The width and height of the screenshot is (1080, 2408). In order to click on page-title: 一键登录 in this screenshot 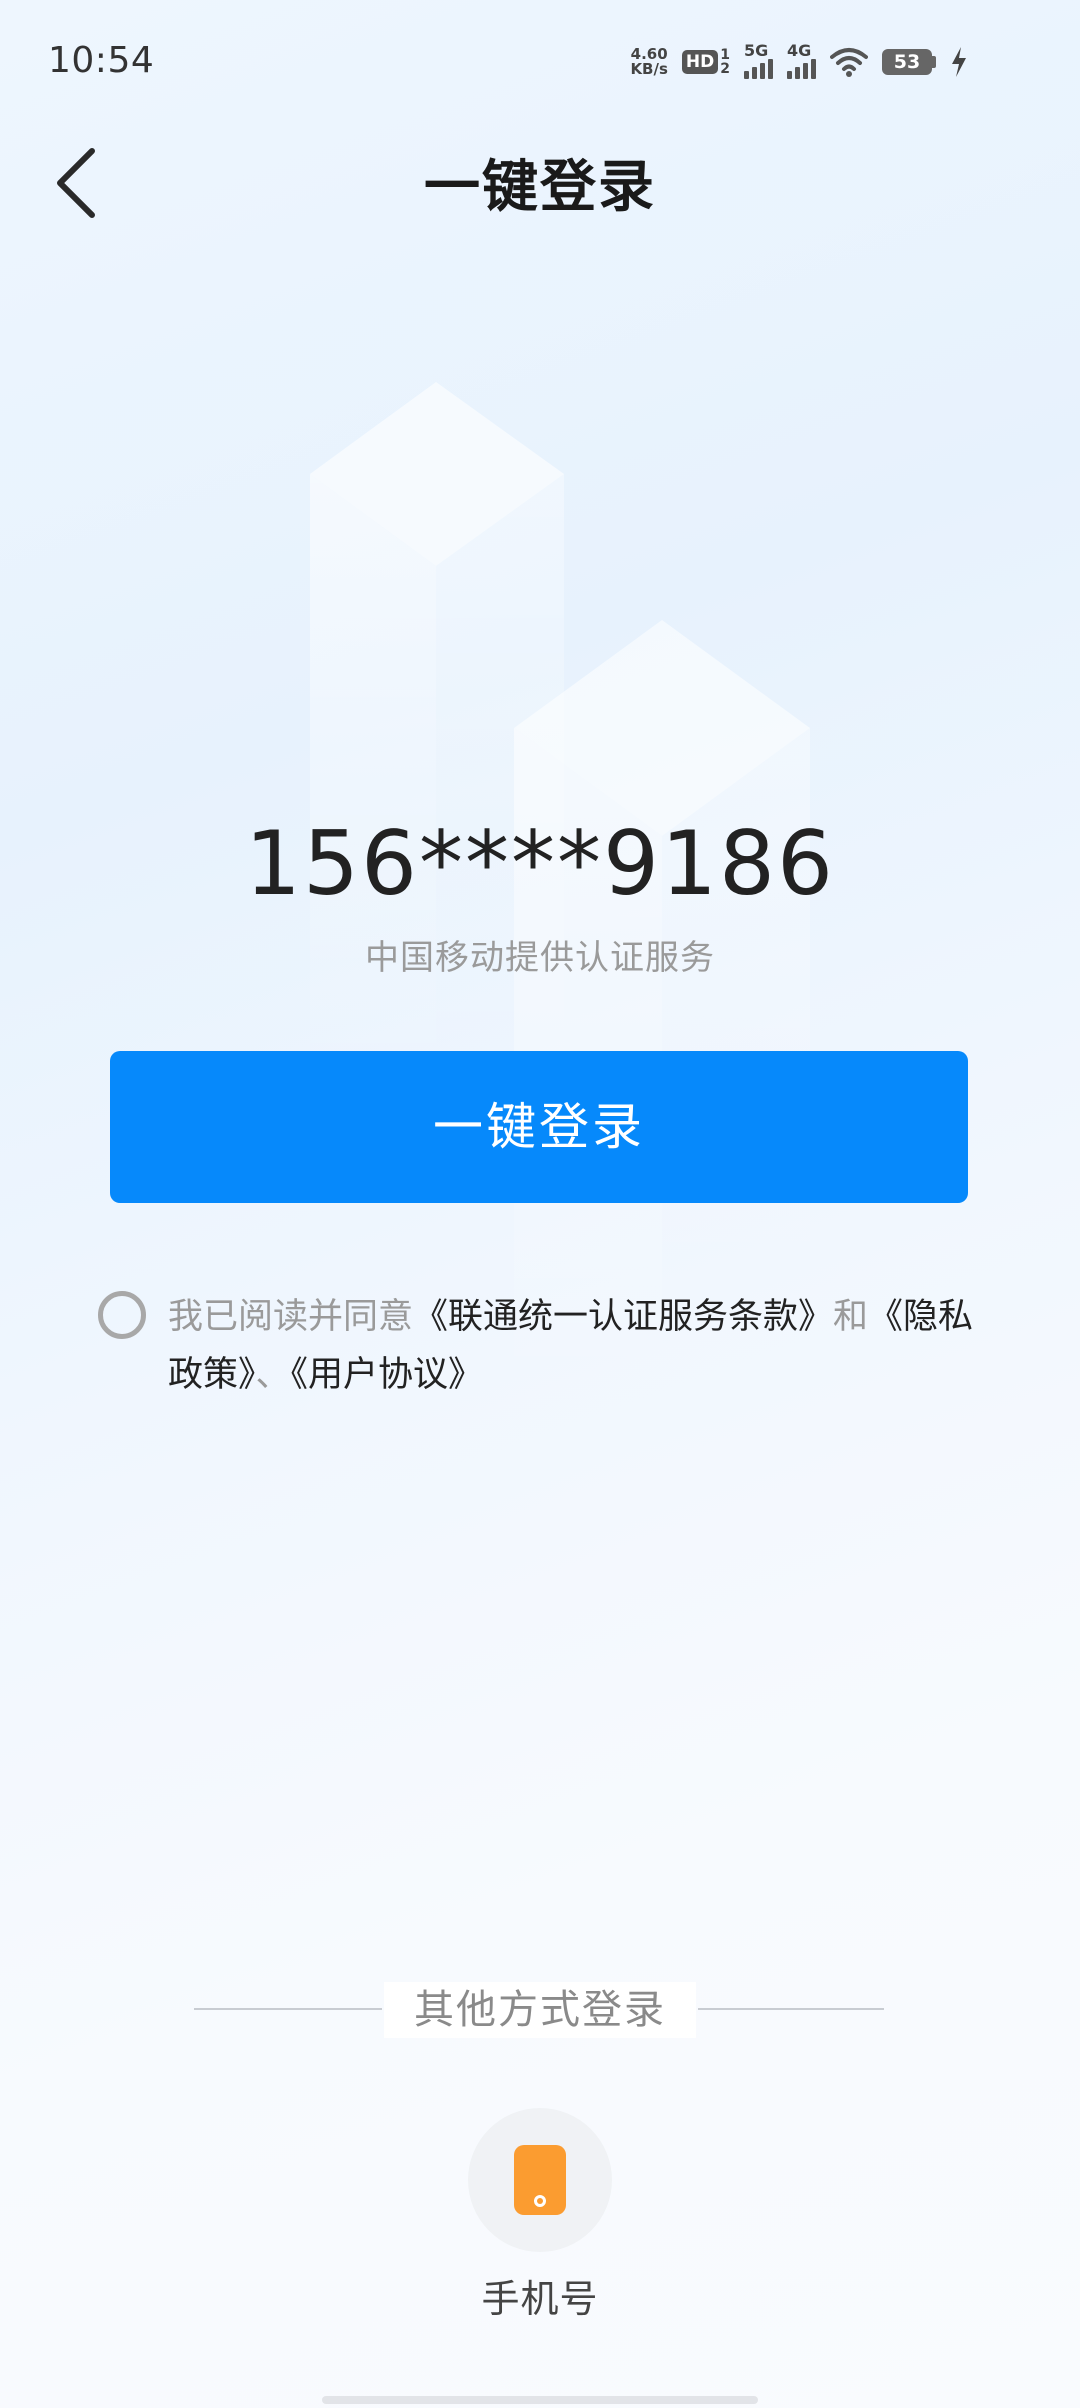, I will do `click(540, 187)`.